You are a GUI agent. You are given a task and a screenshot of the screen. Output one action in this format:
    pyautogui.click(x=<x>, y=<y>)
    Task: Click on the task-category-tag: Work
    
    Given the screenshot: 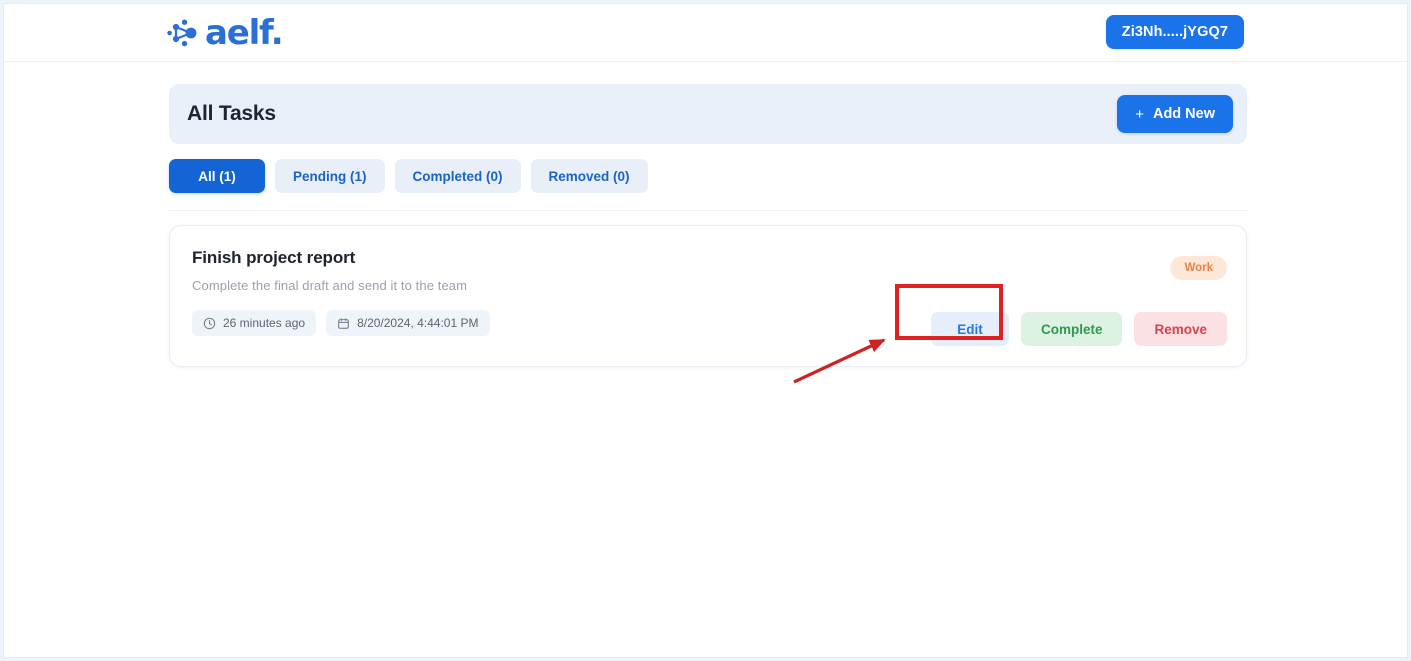 What is the action you would take?
    pyautogui.click(x=1198, y=268)
    